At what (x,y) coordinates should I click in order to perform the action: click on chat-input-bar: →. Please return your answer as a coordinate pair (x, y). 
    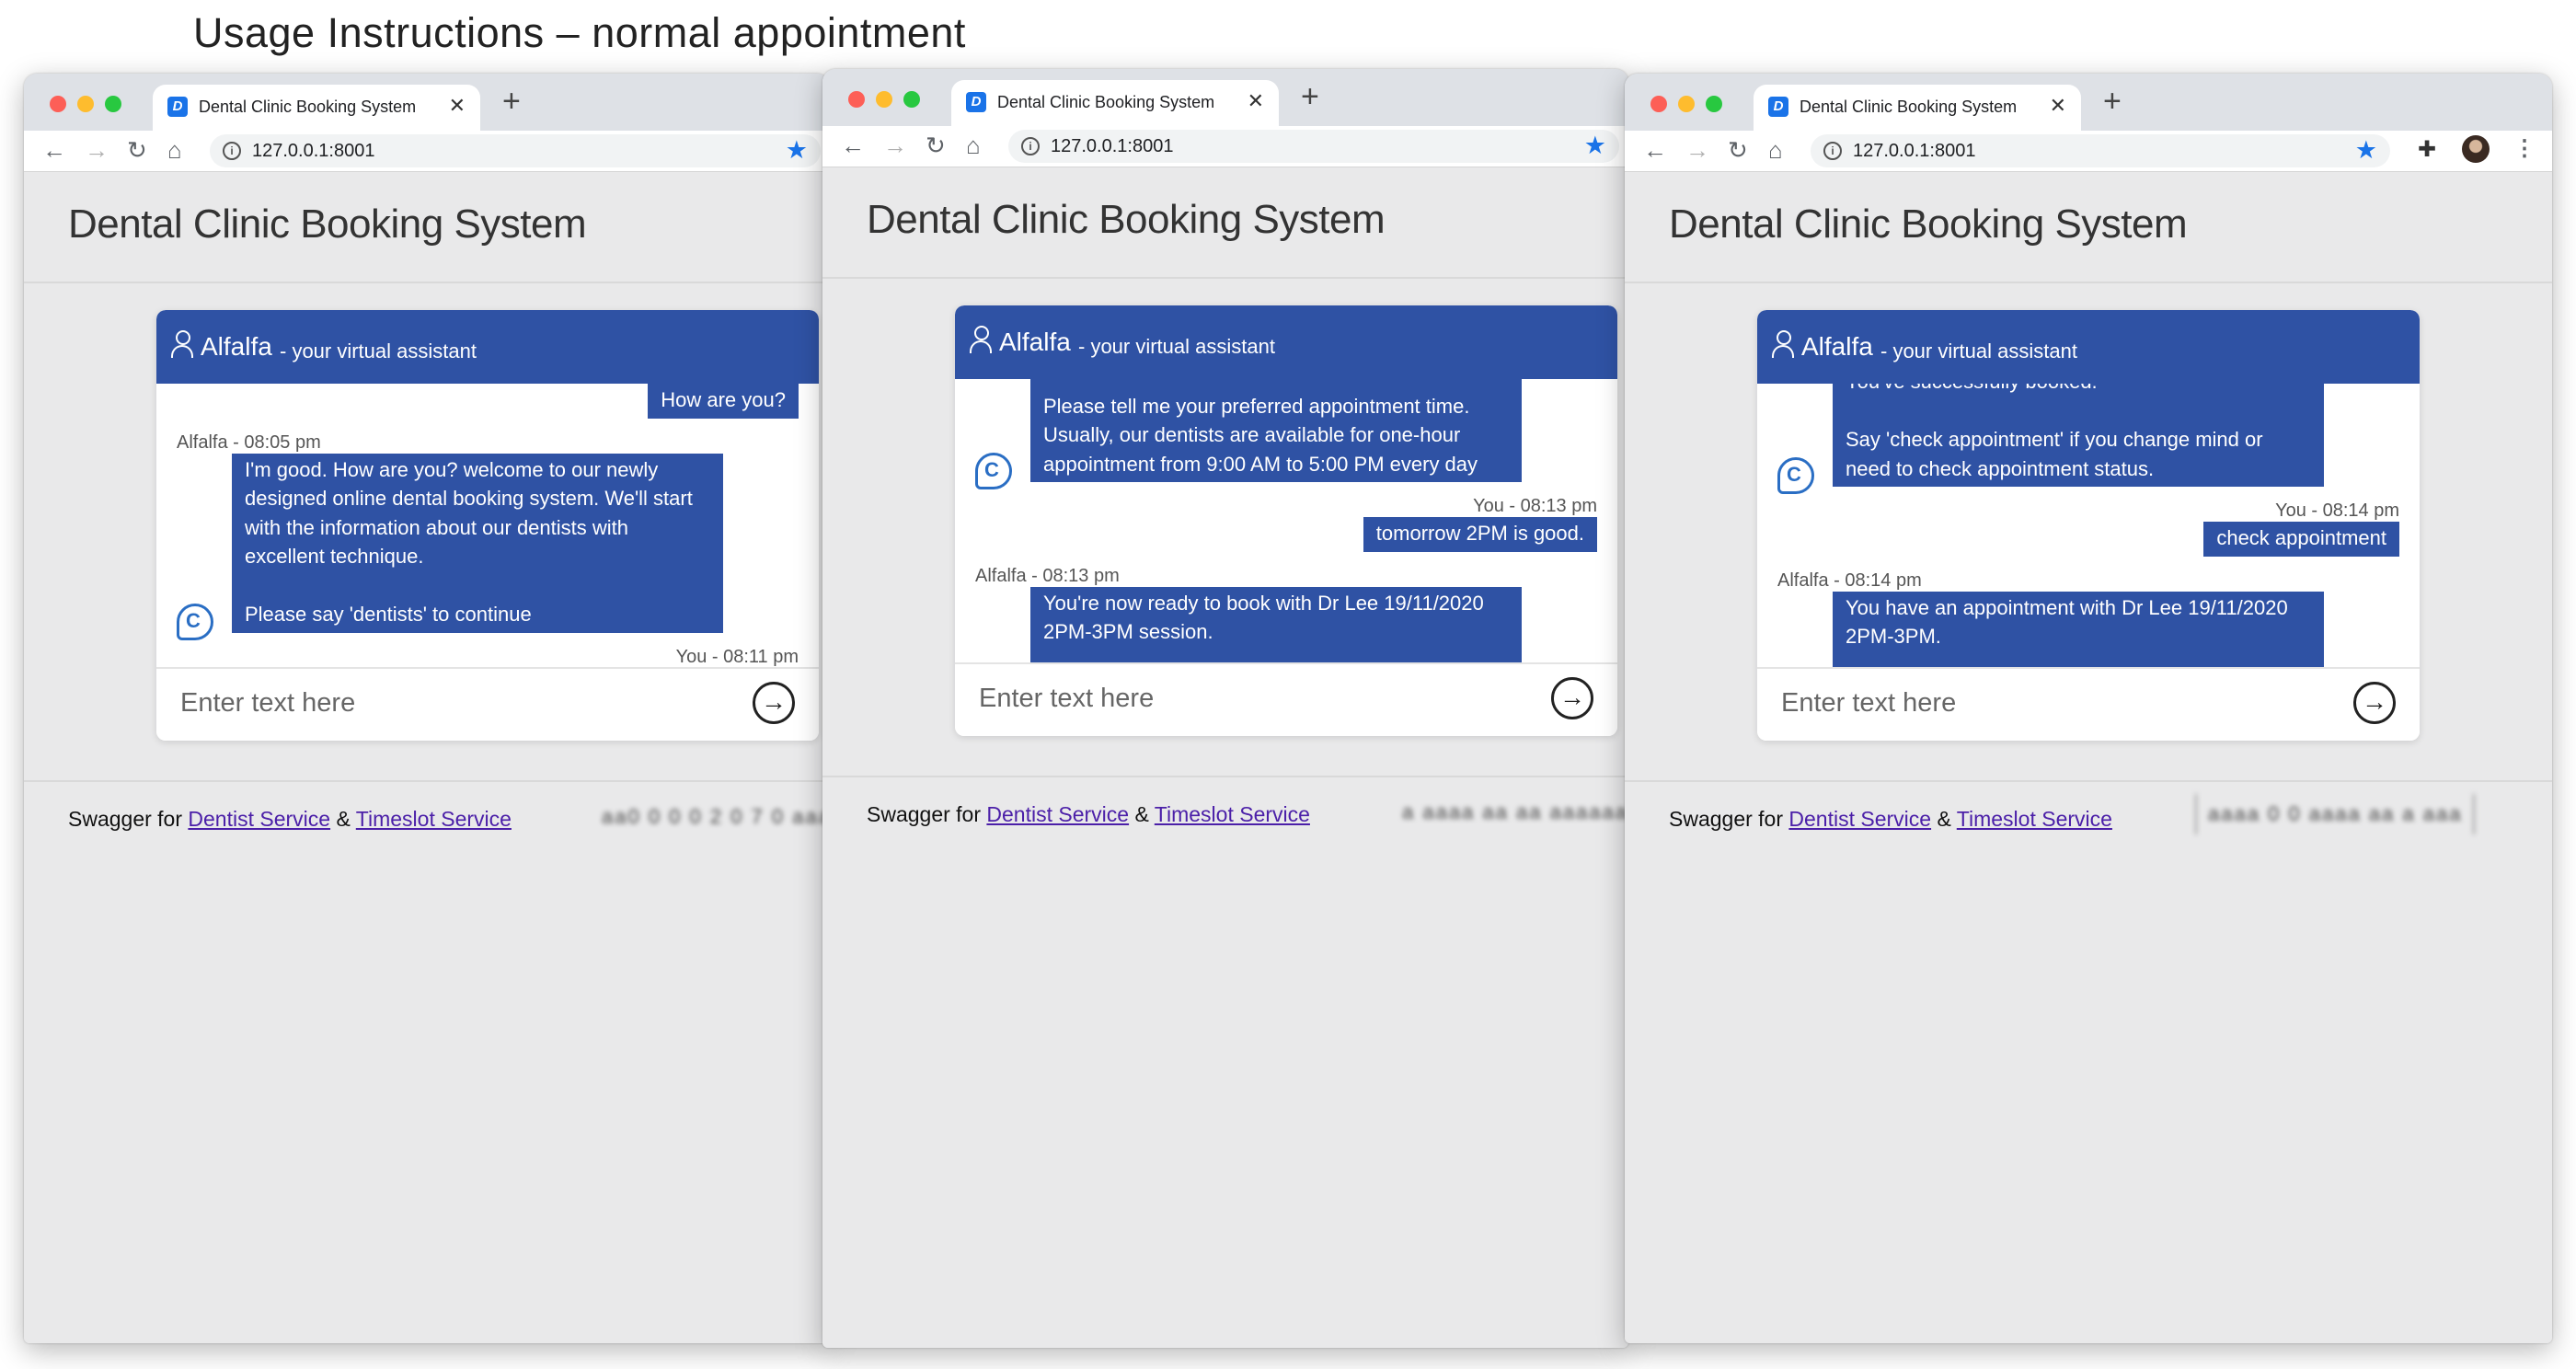
    Looking at the image, I should click on (2088, 704).